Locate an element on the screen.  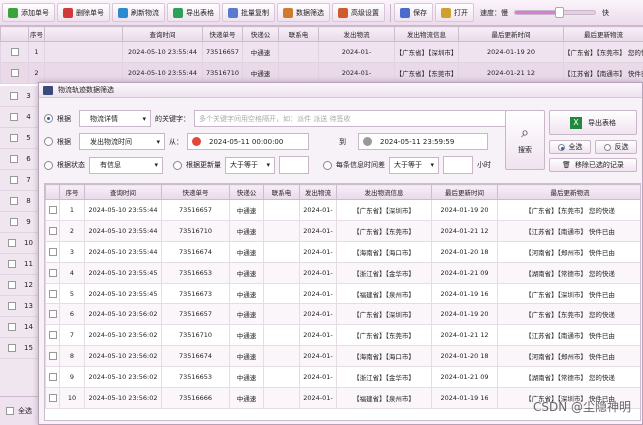
column-header: 快递公 is located at coordinates (246, 192).